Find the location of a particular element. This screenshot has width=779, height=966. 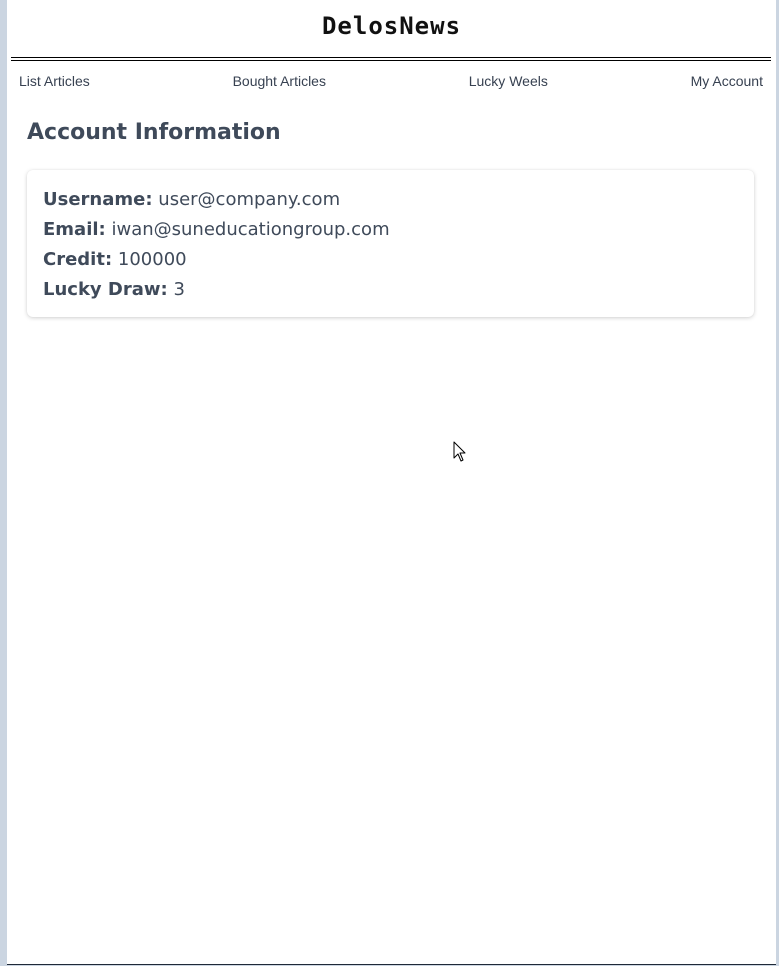

username-value: user@company.com is located at coordinates (249, 199).